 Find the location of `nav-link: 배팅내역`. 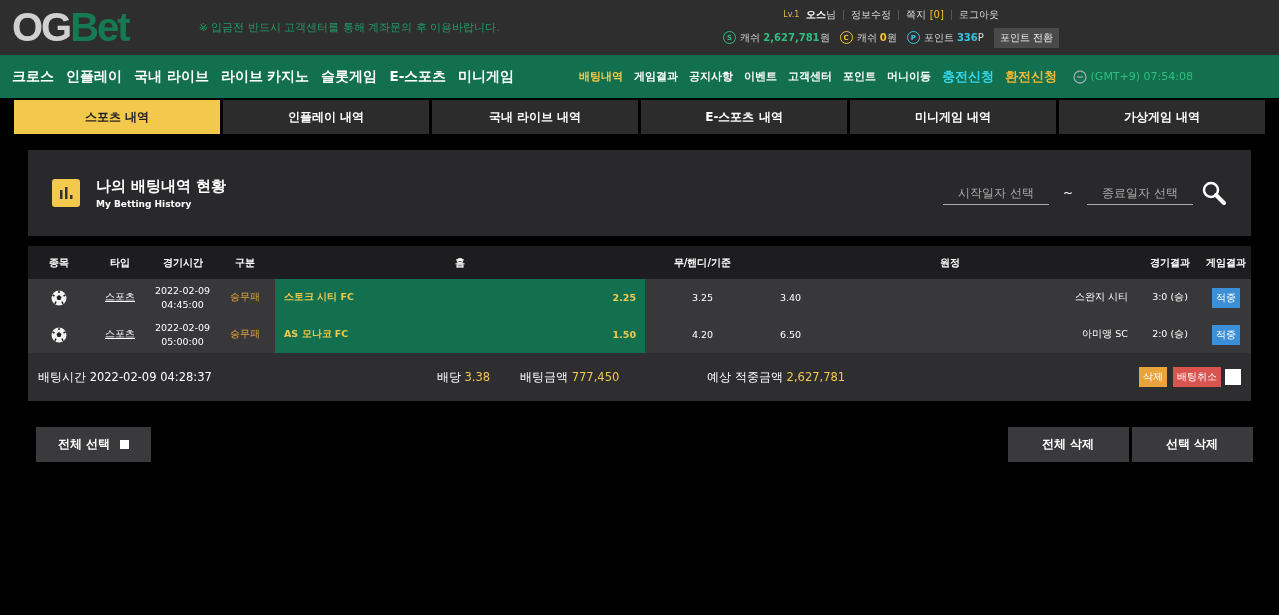

nav-link: 배팅내역 is located at coordinates (600, 76).